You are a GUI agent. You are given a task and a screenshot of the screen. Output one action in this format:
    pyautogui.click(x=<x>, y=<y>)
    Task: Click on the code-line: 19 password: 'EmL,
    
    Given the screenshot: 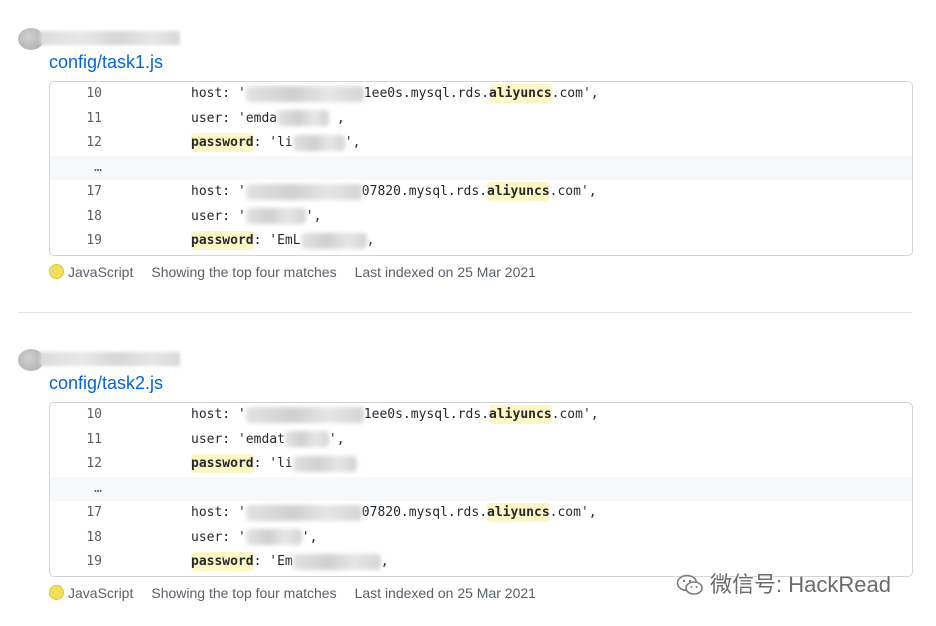 What is the action you would take?
    pyautogui.click(x=481, y=241)
    